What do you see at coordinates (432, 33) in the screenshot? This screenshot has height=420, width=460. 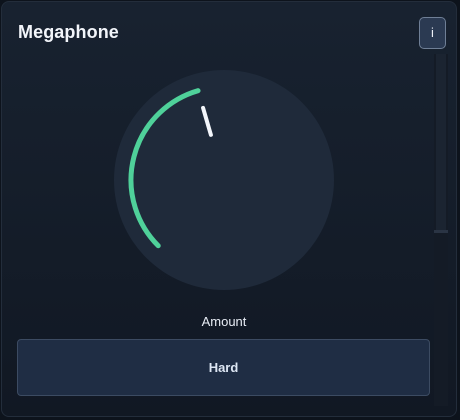 I see `info-button: i` at bounding box center [432, 33].